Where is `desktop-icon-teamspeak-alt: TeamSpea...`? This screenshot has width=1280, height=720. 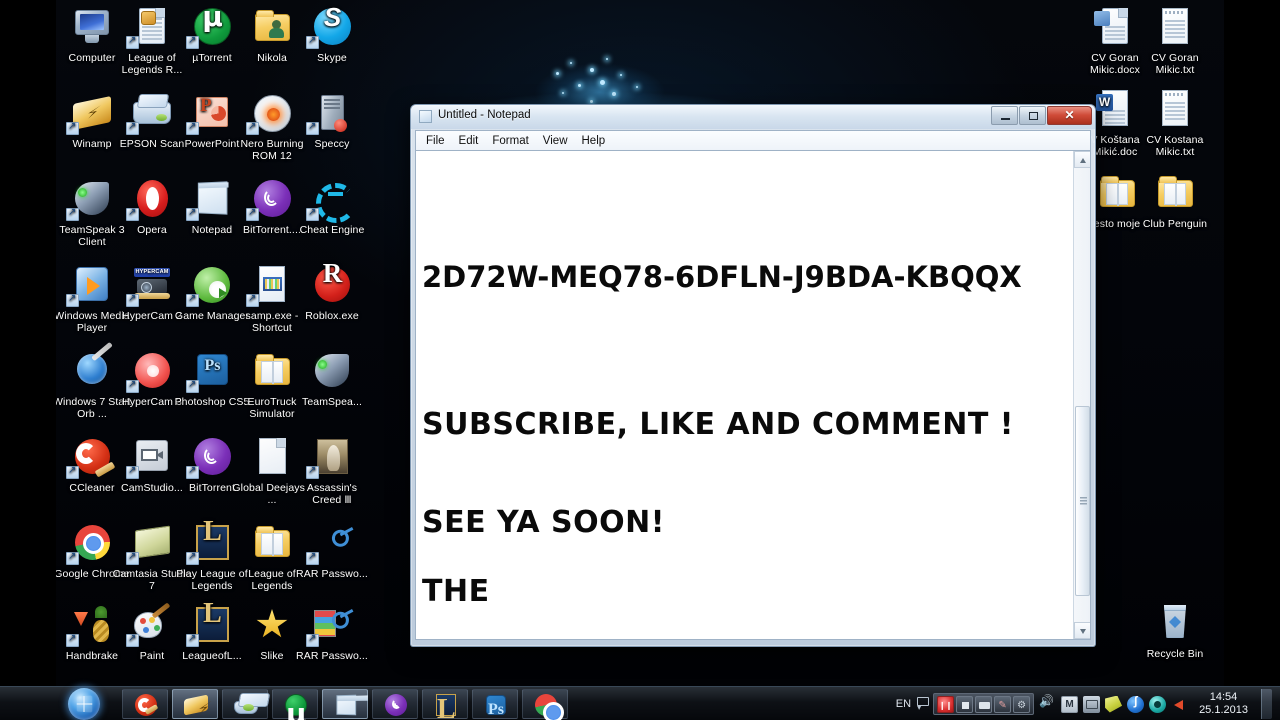
desktop-icon-teamspeak-alt: TeamSpea... is located at coordinates (332, 379).